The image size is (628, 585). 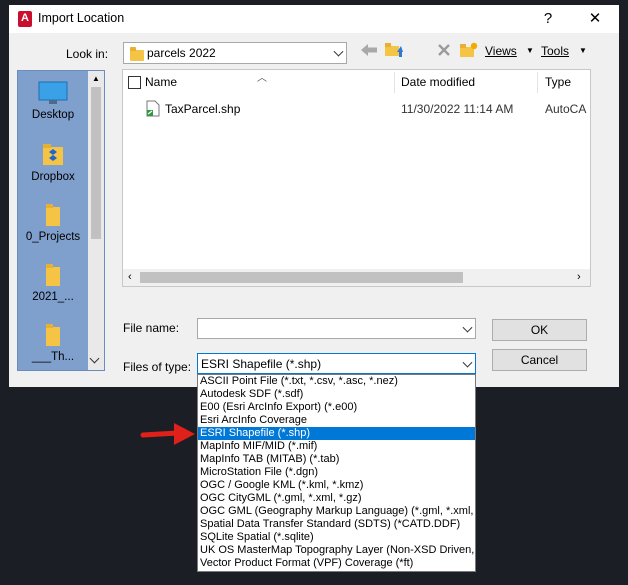 I want to click on table-row: TaxParcel.shp 11/30/2022 11:14 AM AutoCA, so click(x=356, y=108).